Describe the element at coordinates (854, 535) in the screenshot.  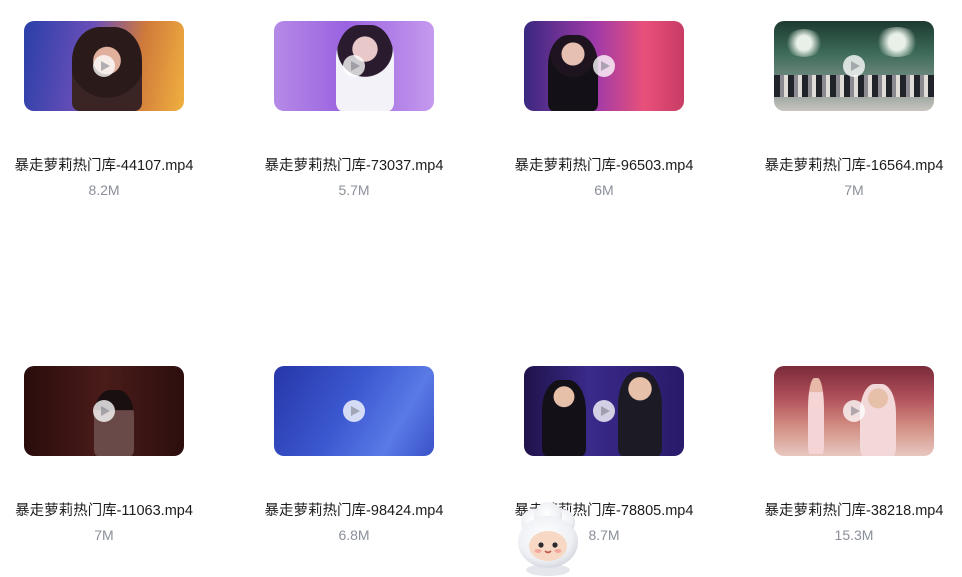
I see `file-size: 15.3M` at that location.